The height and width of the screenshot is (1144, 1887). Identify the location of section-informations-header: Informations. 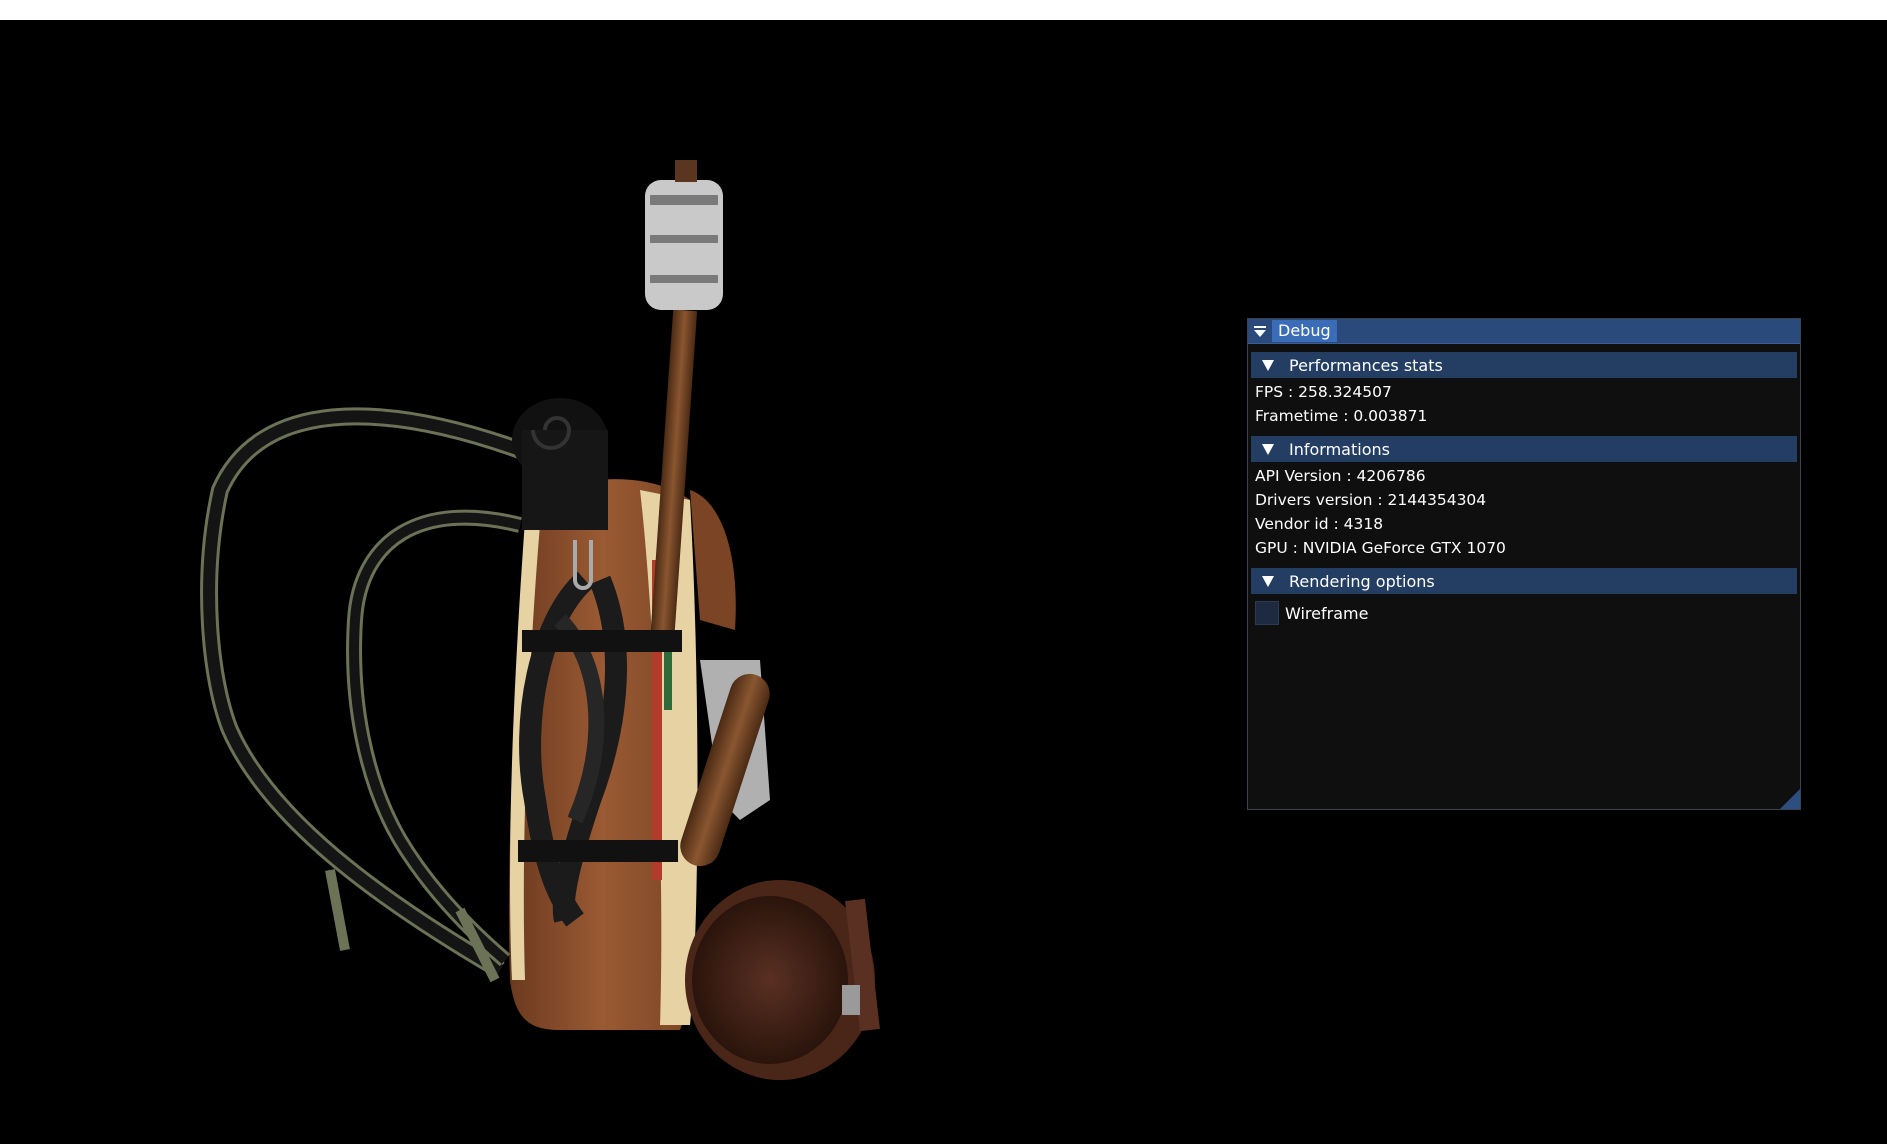
(1524, 449).